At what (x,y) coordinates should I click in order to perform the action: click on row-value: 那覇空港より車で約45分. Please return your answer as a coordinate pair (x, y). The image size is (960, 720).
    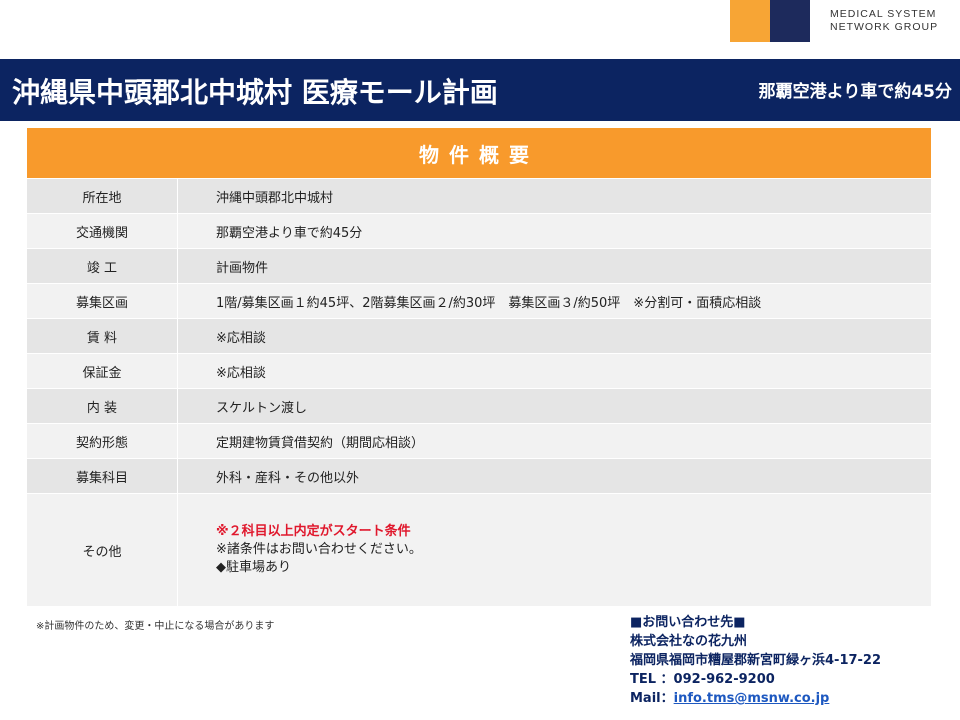
    Looking at the image, I should click on (554, 231).